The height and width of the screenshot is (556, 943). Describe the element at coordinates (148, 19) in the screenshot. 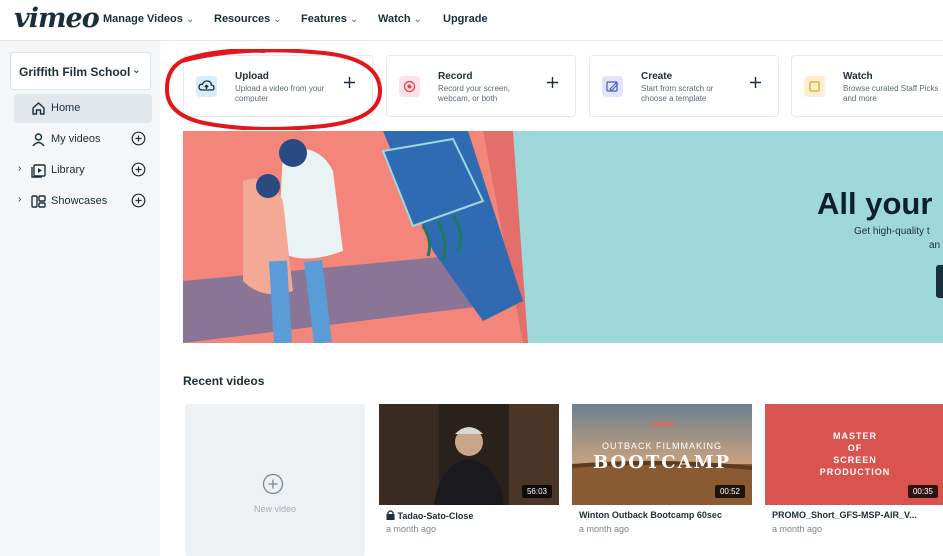

I see `nav-manage-videos: Manage Videos ⌄` at that location.